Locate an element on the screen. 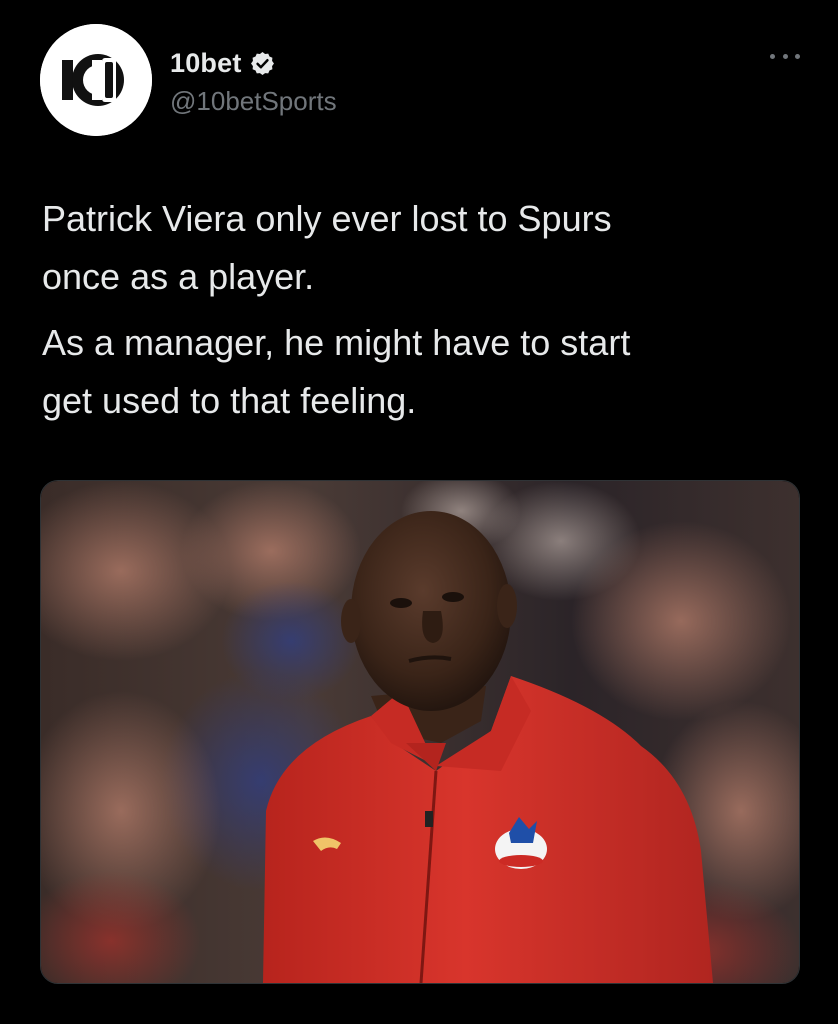 The image size is (838, 1024). display-name: 10bet is located at coordinates (206, 63).